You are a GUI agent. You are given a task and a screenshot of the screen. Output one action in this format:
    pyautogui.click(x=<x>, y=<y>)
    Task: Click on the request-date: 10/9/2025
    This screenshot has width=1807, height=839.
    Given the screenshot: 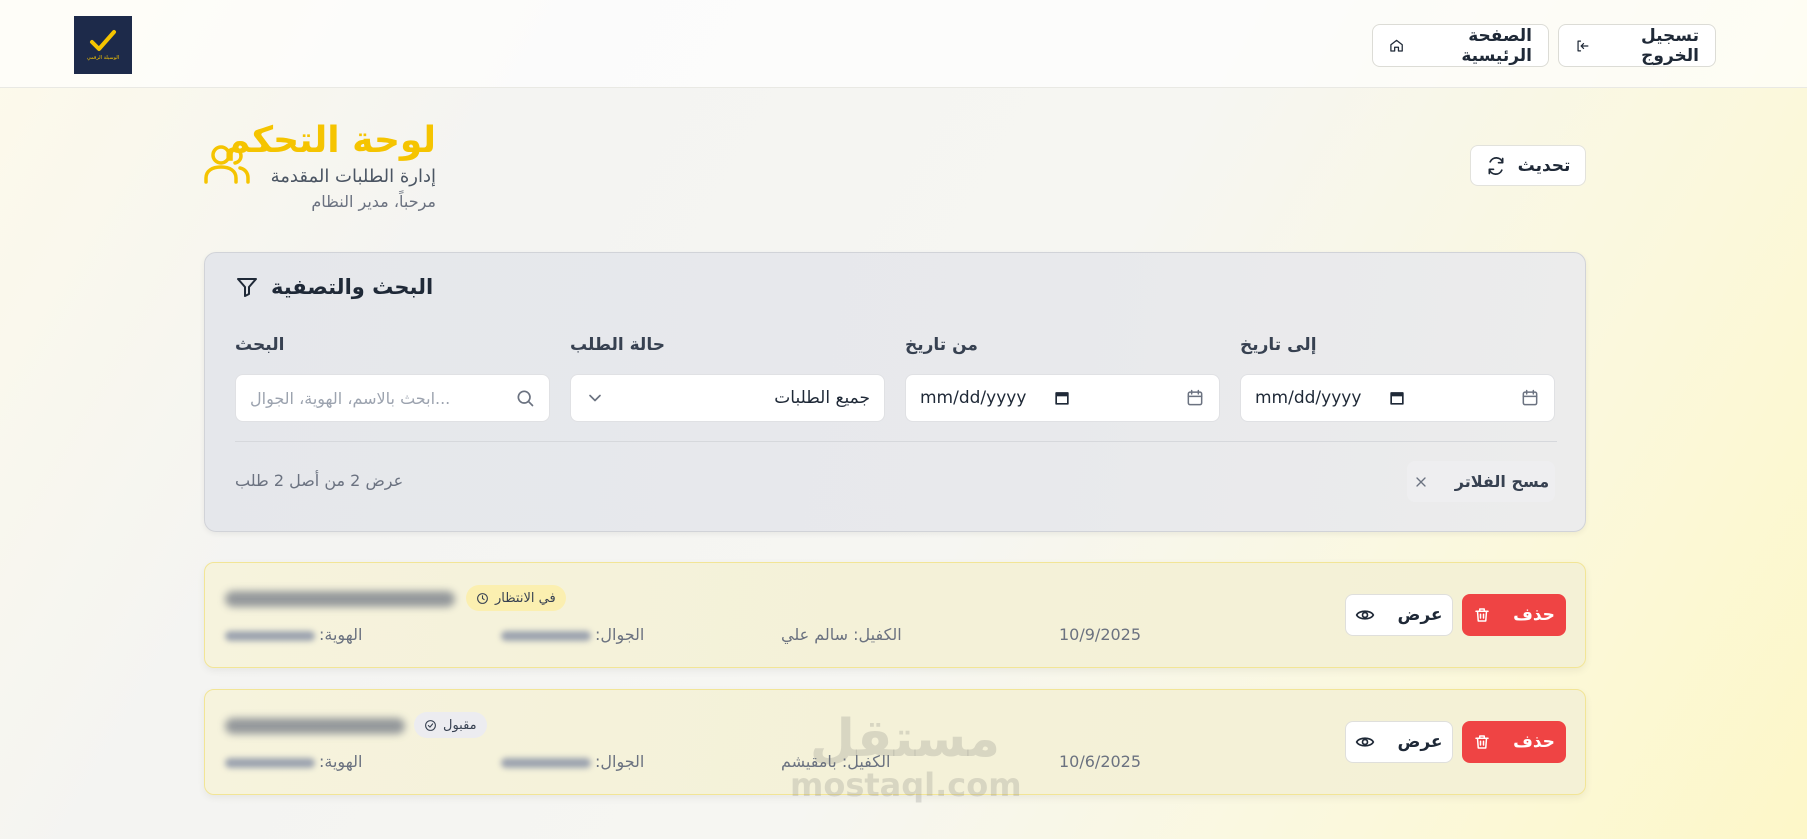 What is the action you would take?
    pyautogui.click(x=1100, y=634)
    